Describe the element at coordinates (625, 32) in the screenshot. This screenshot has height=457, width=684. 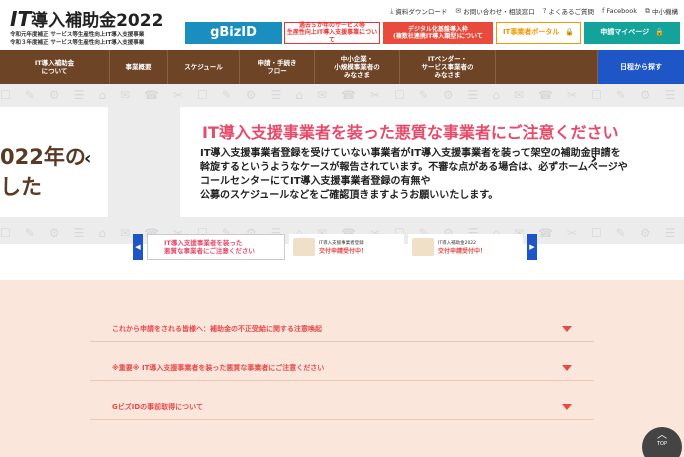
I see `applicant-mypage-label: 申請マイページ` at that location.